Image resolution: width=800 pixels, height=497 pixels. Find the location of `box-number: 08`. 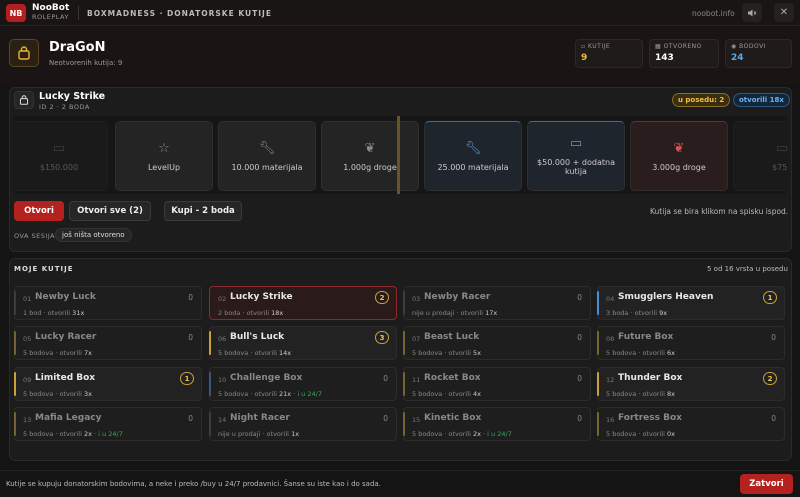

box-number: 08 is located at coordinates (610, 339).